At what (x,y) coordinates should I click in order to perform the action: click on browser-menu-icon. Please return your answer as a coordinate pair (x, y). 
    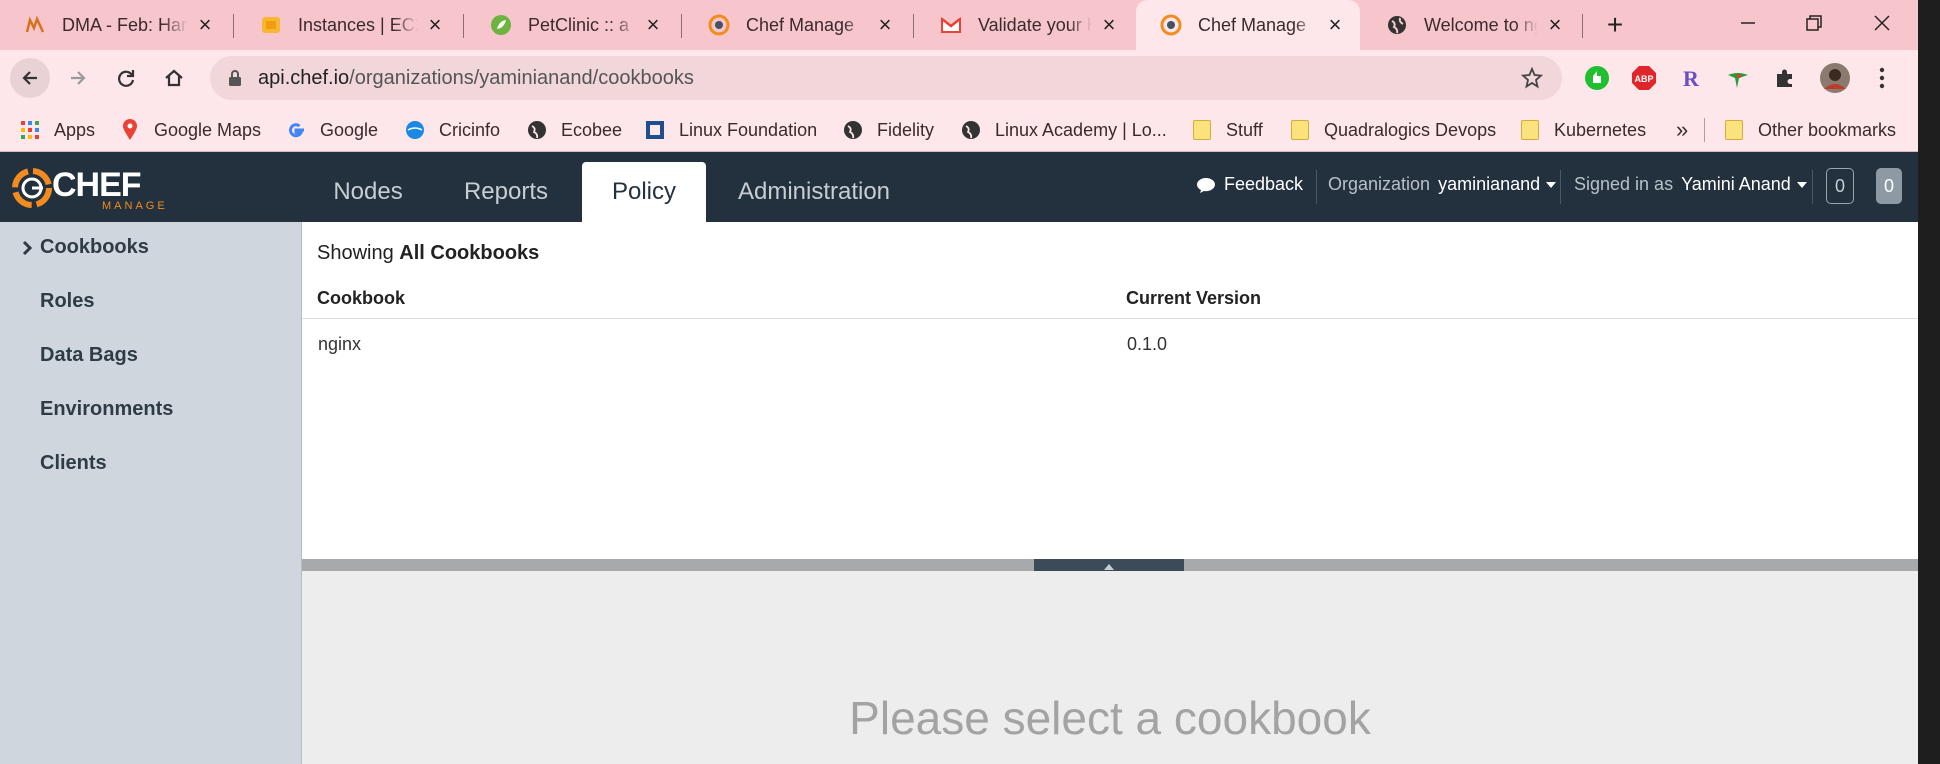
    Looking at the image, I should click on (1882, 78).